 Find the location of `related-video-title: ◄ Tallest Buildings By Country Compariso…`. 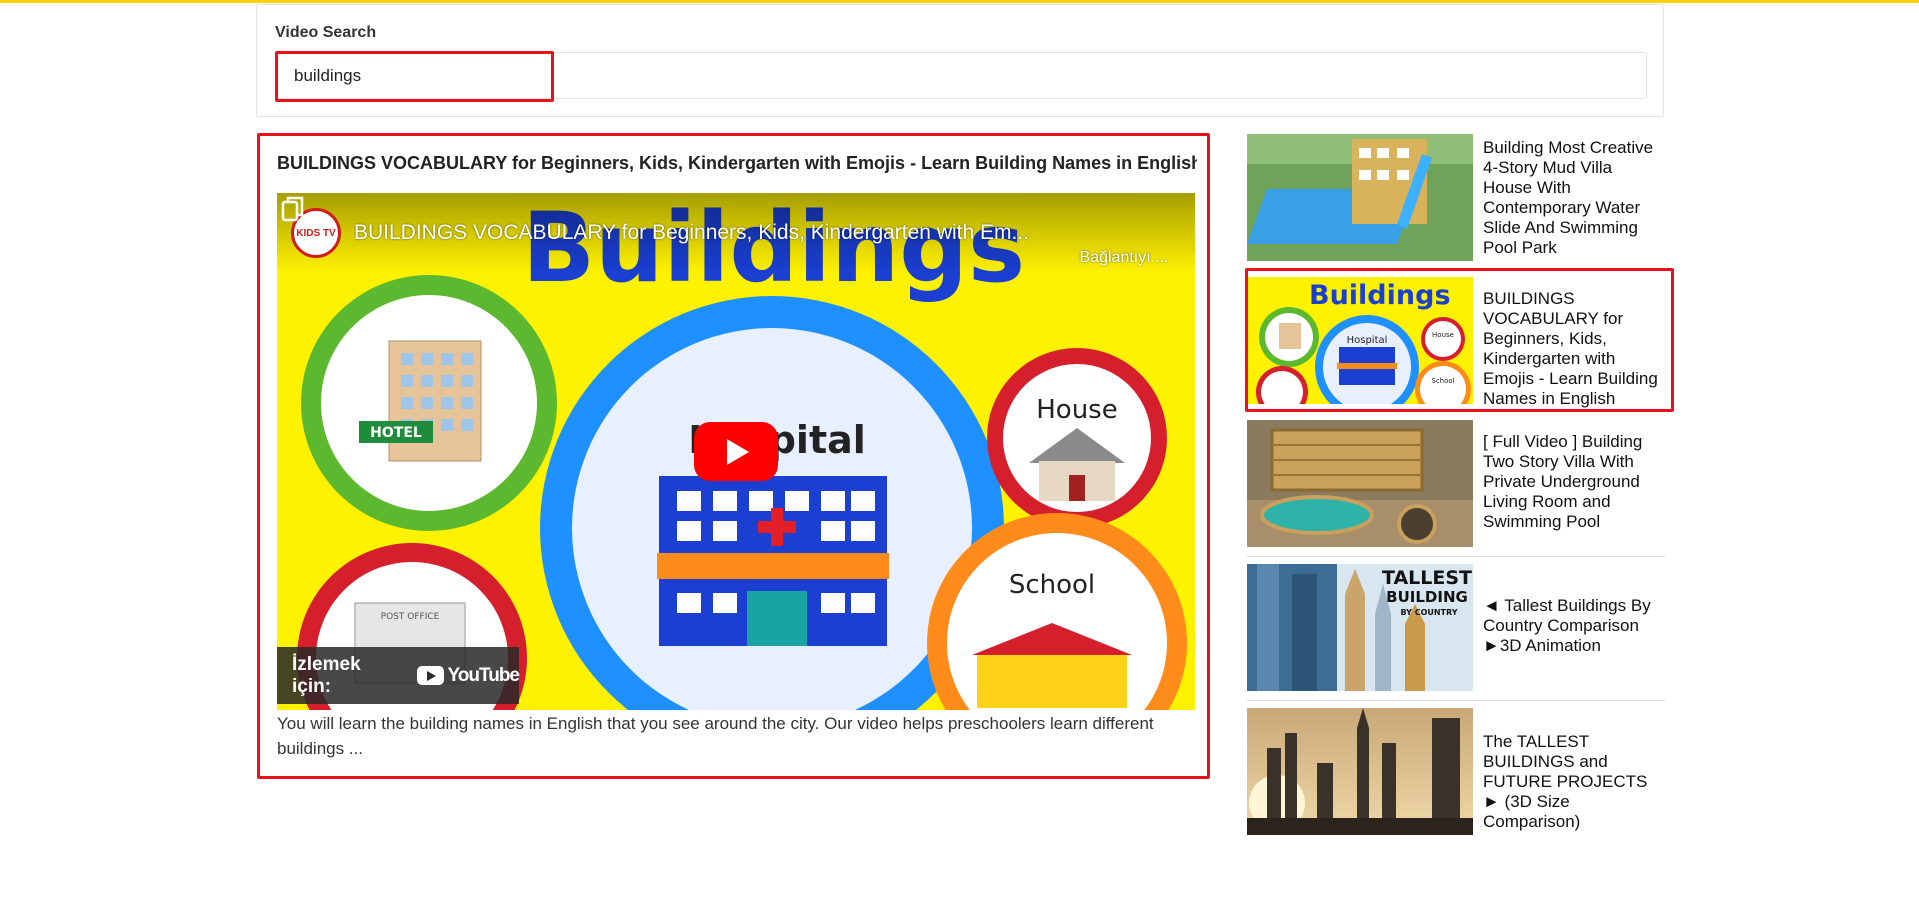

related-video-title: ◄ Tallest Buildings By Country Compariso… is located at coordinates (1574, 626).